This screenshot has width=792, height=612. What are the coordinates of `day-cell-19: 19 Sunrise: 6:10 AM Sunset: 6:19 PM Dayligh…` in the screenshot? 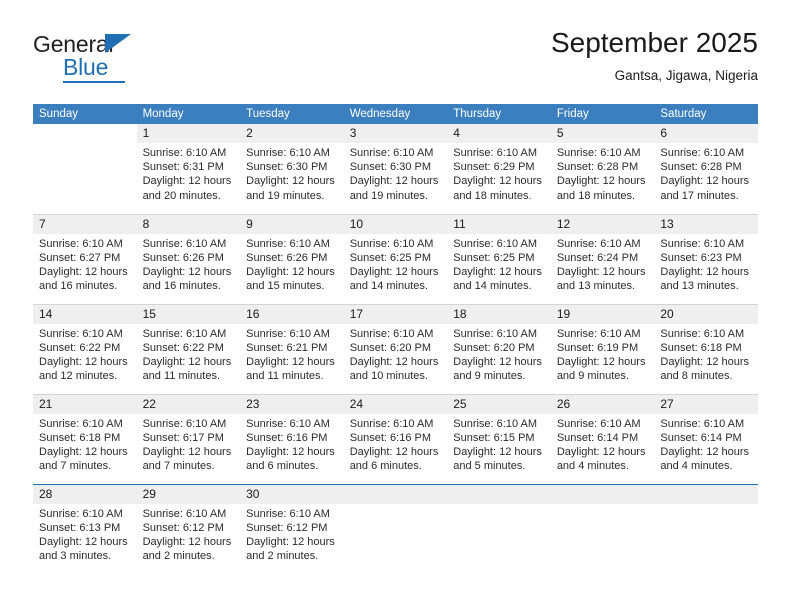 It's located at (602, 349).